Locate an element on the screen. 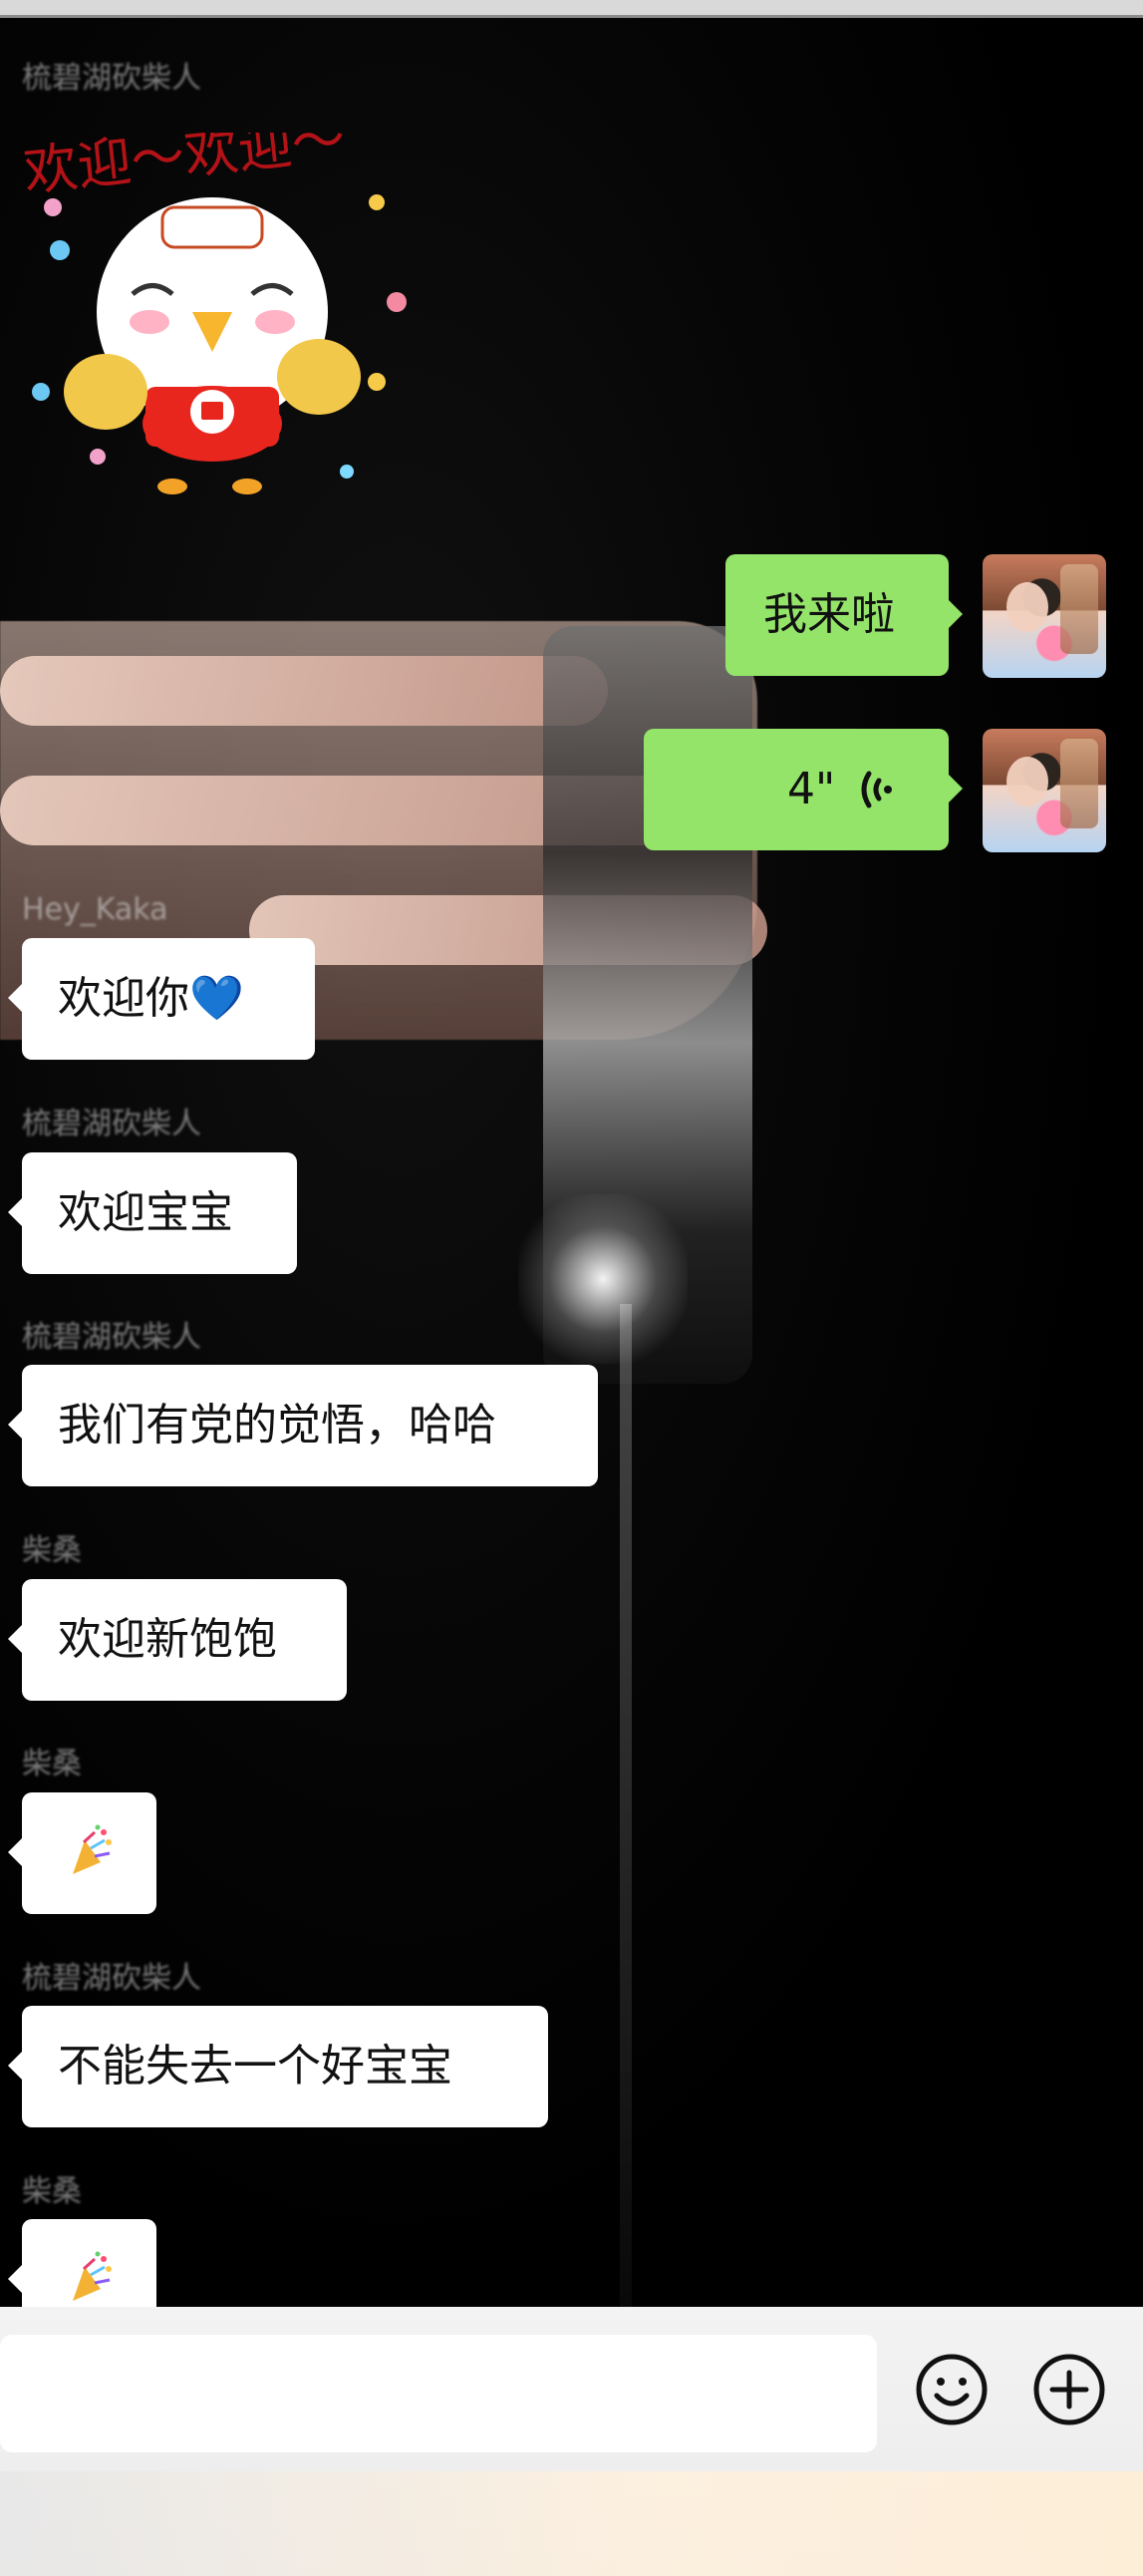 This screenshot has width=1143, height=2576. member-name: Hey_Kaka is located at coordinates (95, 909).